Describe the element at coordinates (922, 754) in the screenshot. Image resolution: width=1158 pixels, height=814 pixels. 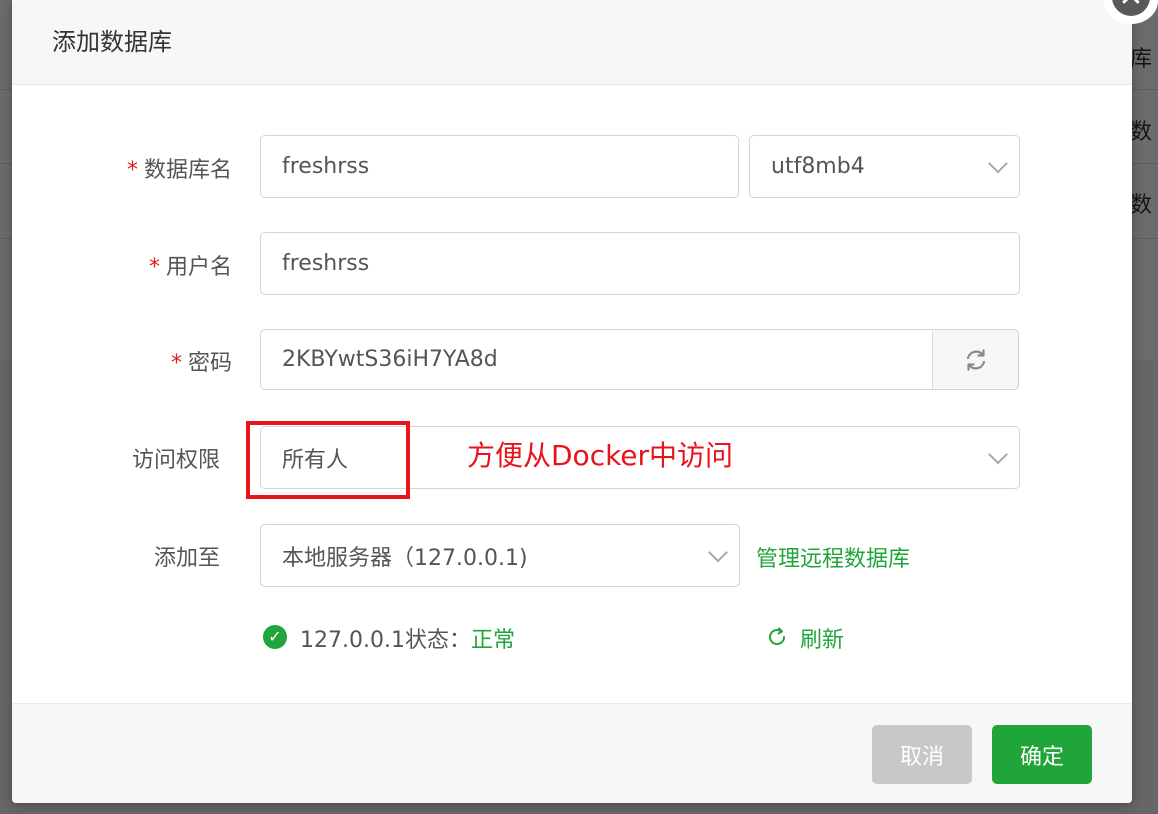
I see `cancel-button: 取消` at that location.